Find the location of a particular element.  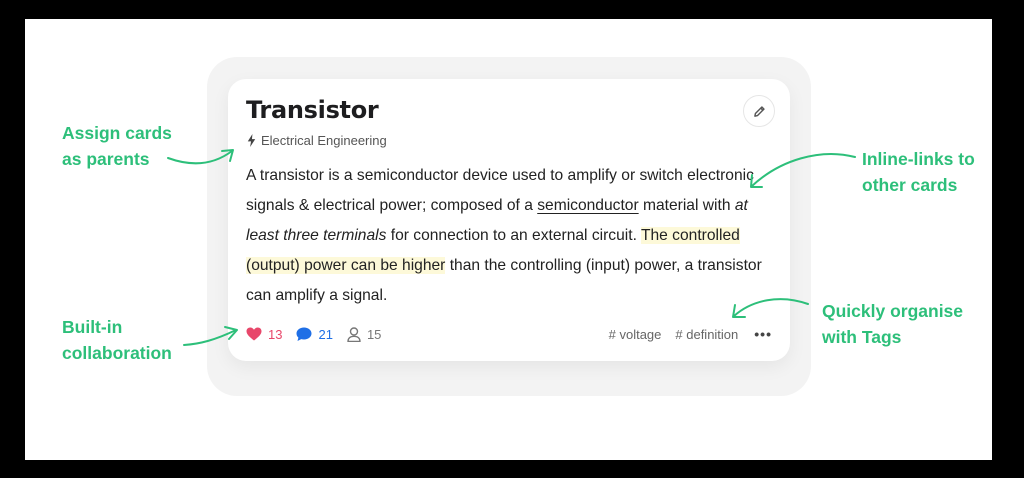

tag-definition: # definition is located at coordinates (706, 334).